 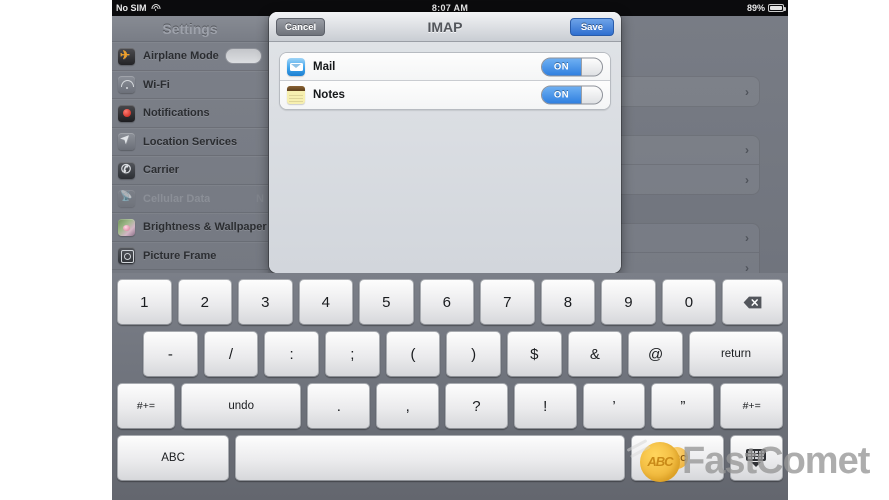 I want to click on backspace-key, so click(x=752, y=302).